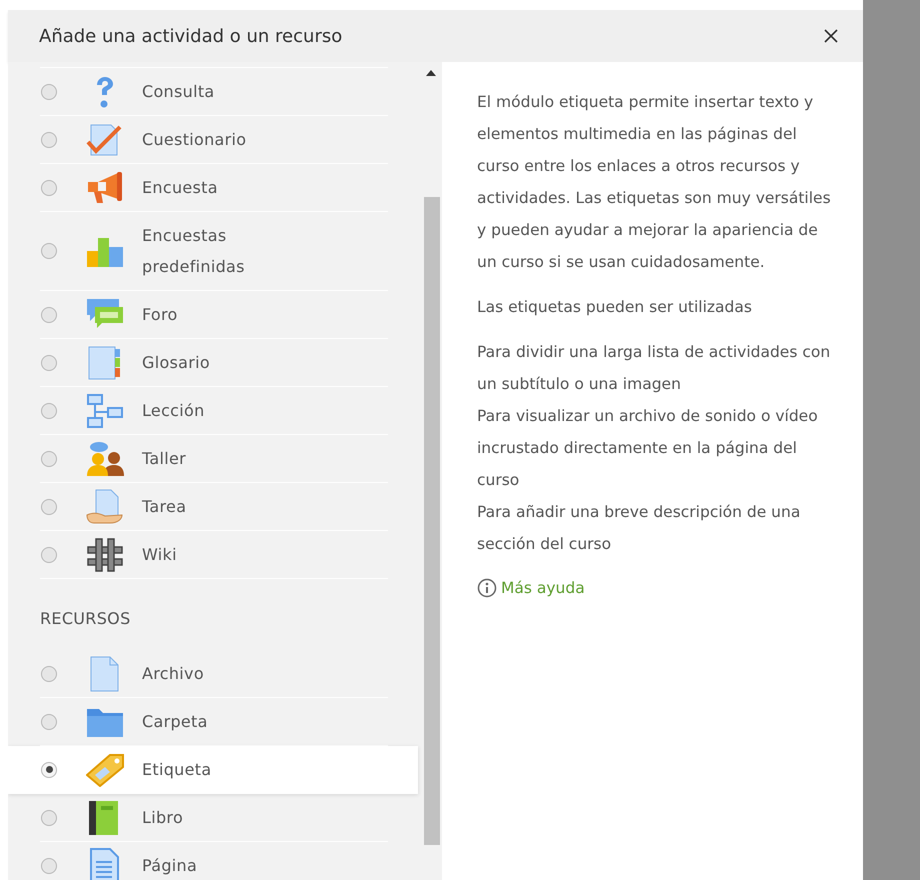 The width and height of the screenshot is (920, 880). I want to click on dictionary-icon, so click(104, 362).